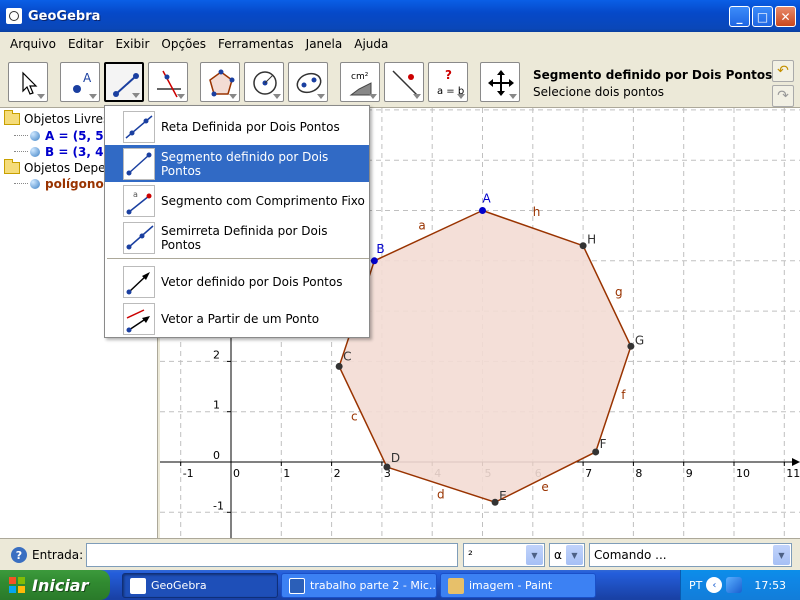 The image size is (800, 600). Describe the element at coordinates (272, 555) in the screenshot. I see `command-input` at that location.